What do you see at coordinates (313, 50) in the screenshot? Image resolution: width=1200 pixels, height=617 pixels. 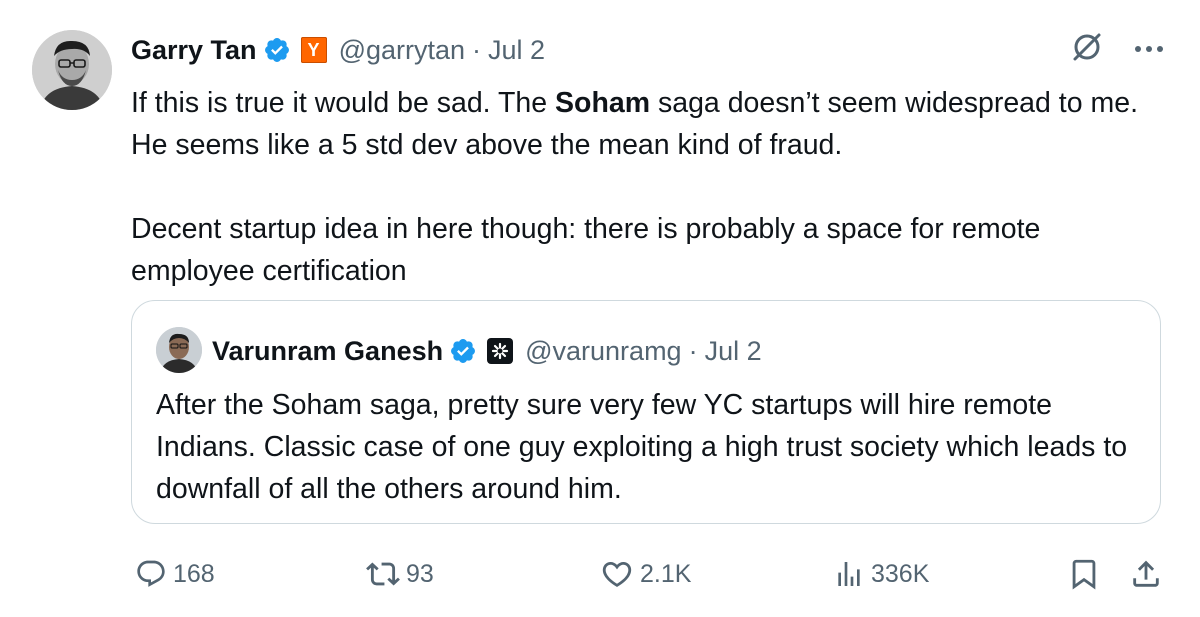 I see `yc-affiliation-badge: Y` at bounding box center [313, 50].